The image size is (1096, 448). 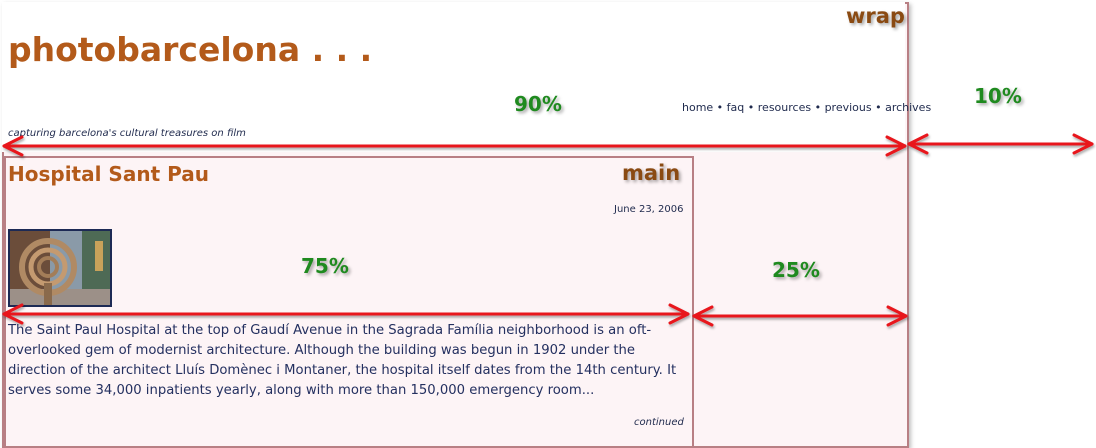 What do you see at coordinates (346, 314) in the screenshot?
I see `main-width-arrow` at bounding box center [346, 314].